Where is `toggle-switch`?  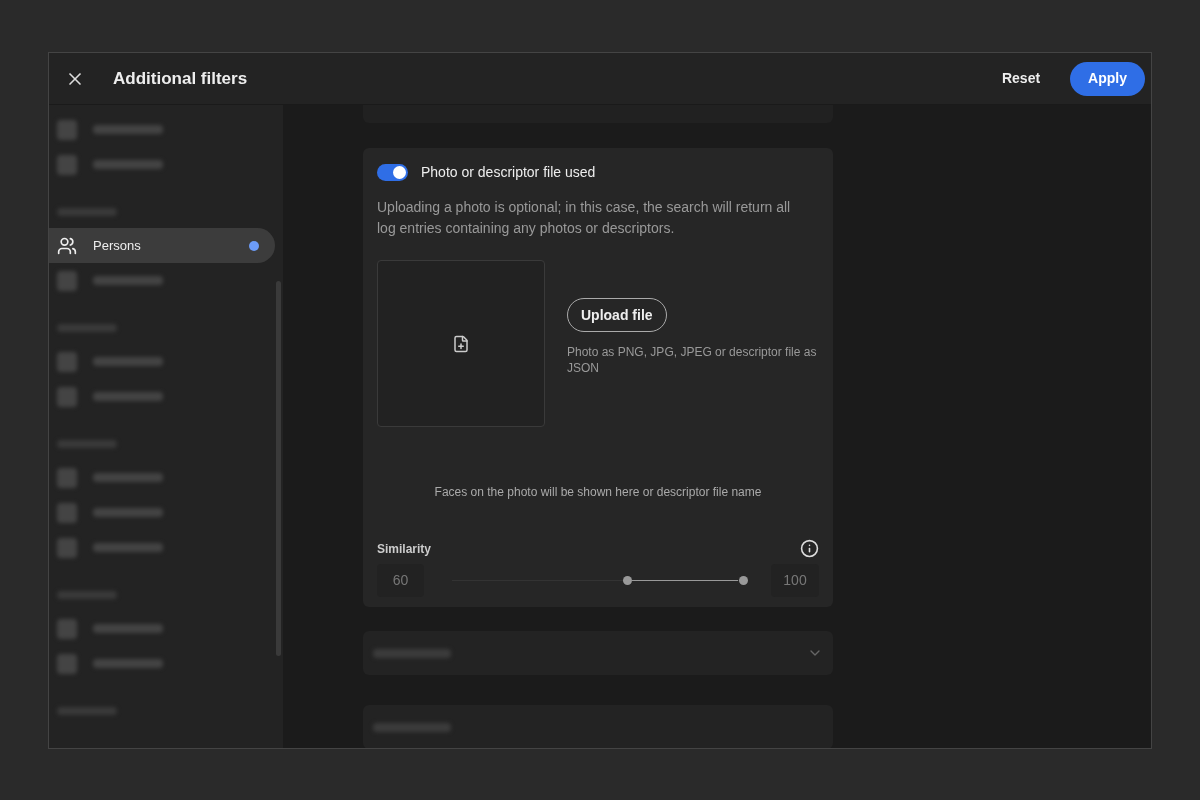 toggle-switch is located at coordinates (392, 172).